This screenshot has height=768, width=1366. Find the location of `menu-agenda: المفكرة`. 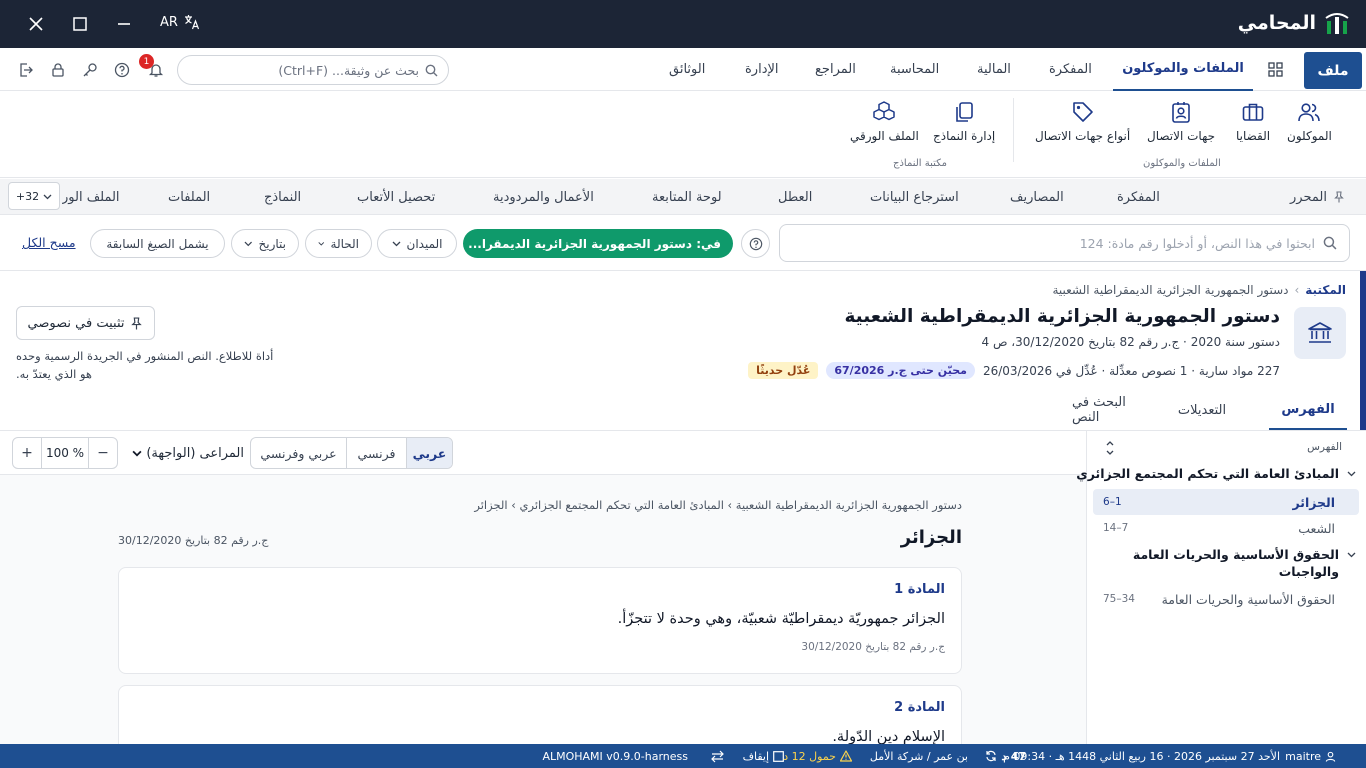

menu-agenda: المفكرة is located at coordinates (1070, 69).